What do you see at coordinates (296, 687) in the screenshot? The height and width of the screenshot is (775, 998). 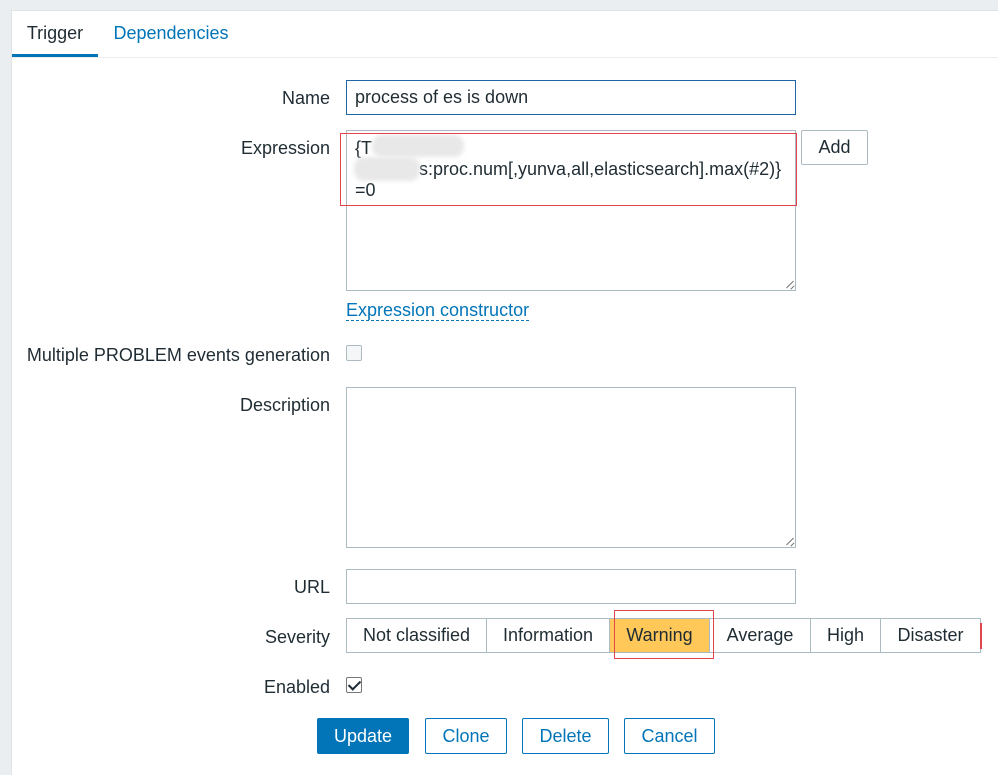 I see `enabled-label: Enabled` at bounding box center [296, 687].